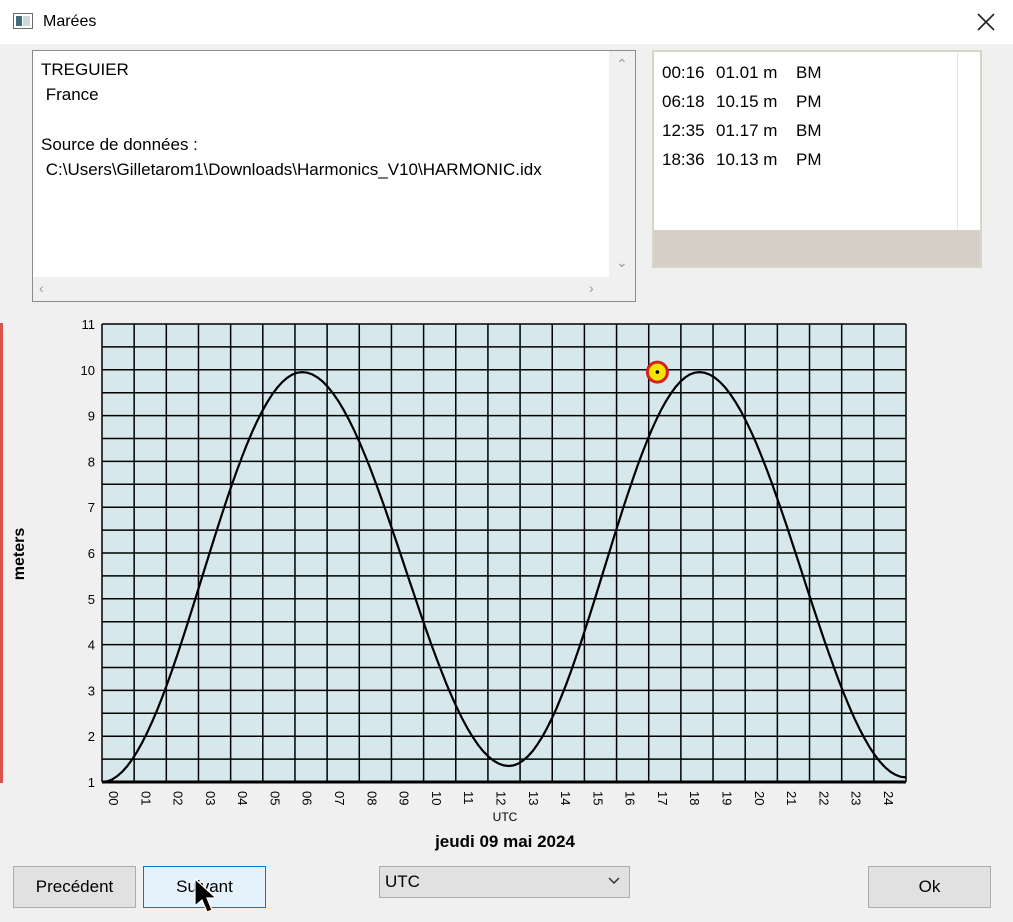 This screenshot has width=1013, height=922. Describe the element at coordinates (747, 159) in the screenshot. I see `tide-height: 10.13 m` at that location.